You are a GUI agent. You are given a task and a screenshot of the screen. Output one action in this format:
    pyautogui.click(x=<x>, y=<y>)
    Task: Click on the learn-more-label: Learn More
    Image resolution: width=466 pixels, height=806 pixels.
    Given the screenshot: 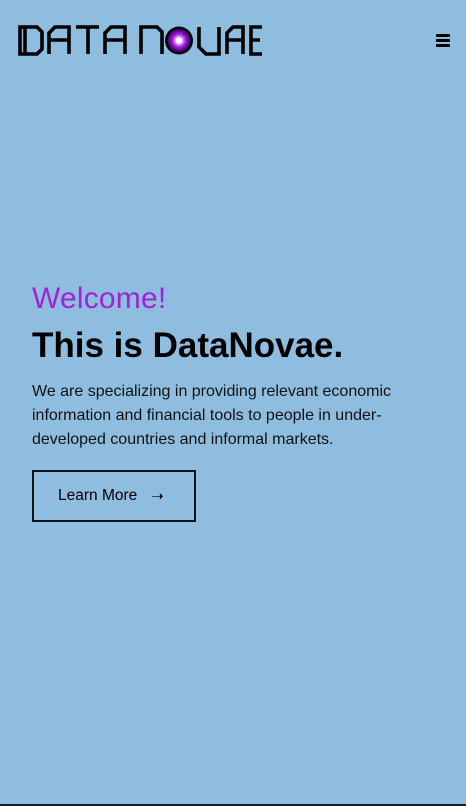 What is the action you would take?
    pyautogui.click(x=98, y=495)
    